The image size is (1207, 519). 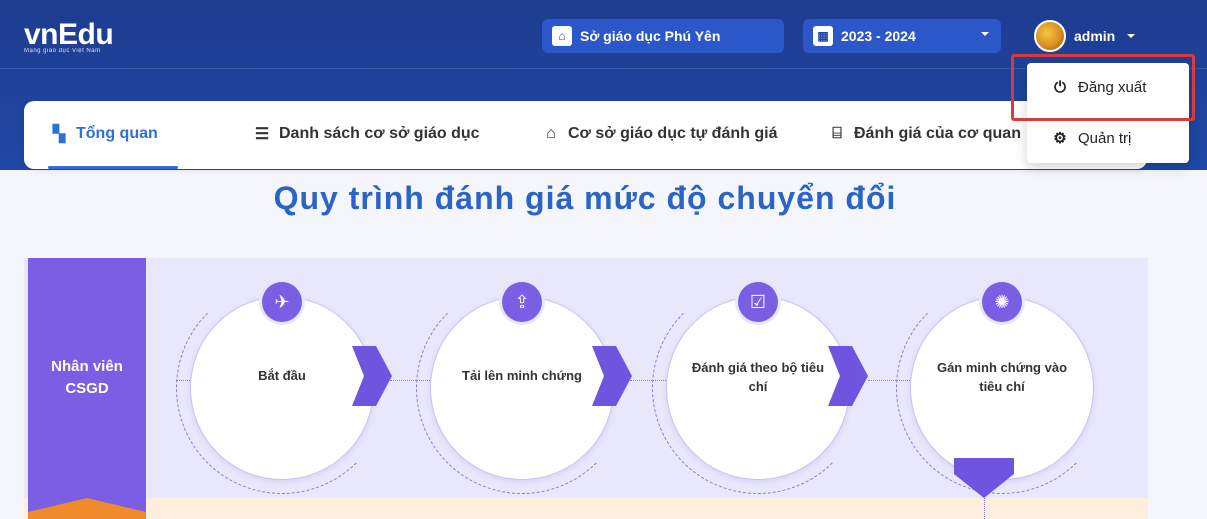 I want to click on step-label: Gán minh chứng vào tiêu chí, so click(x=1002, y=377).